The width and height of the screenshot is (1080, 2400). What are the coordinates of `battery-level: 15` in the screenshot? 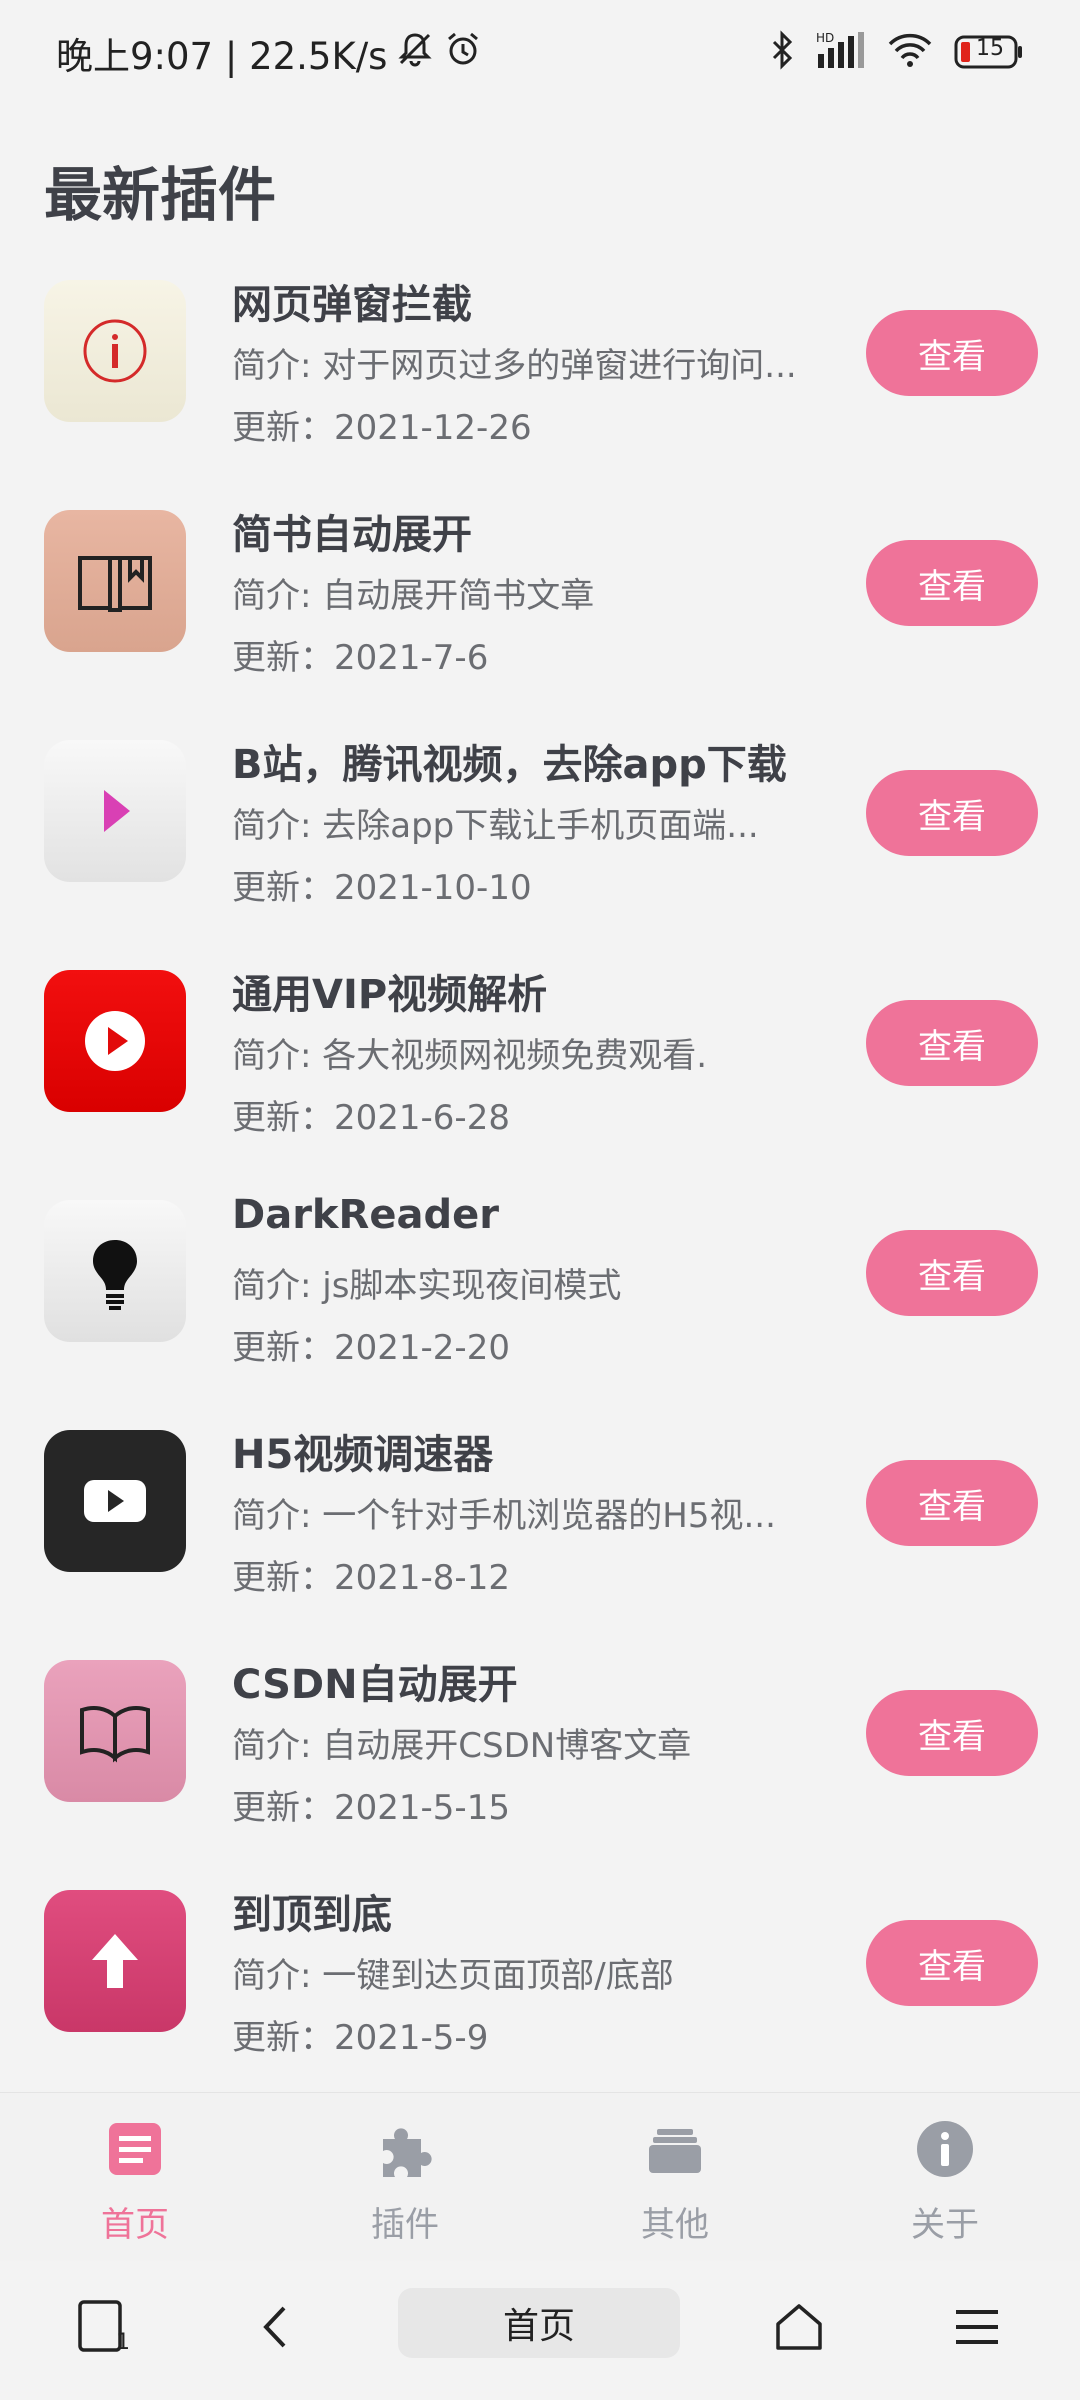 It's located at (990, 48).